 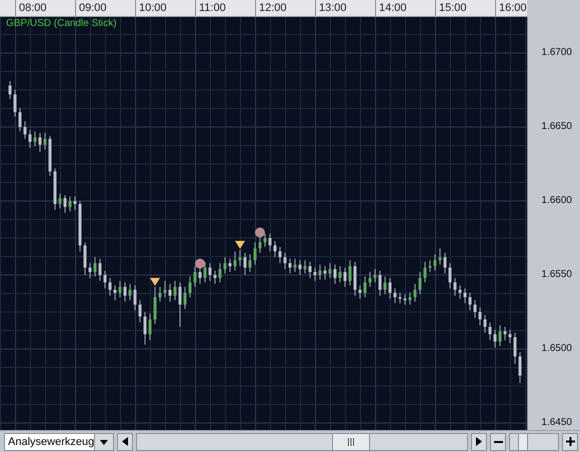 What do you see at coordinates (105, 8) in the screenshot?
I see `time-label: 09:00` at bounding box center [105, 8].